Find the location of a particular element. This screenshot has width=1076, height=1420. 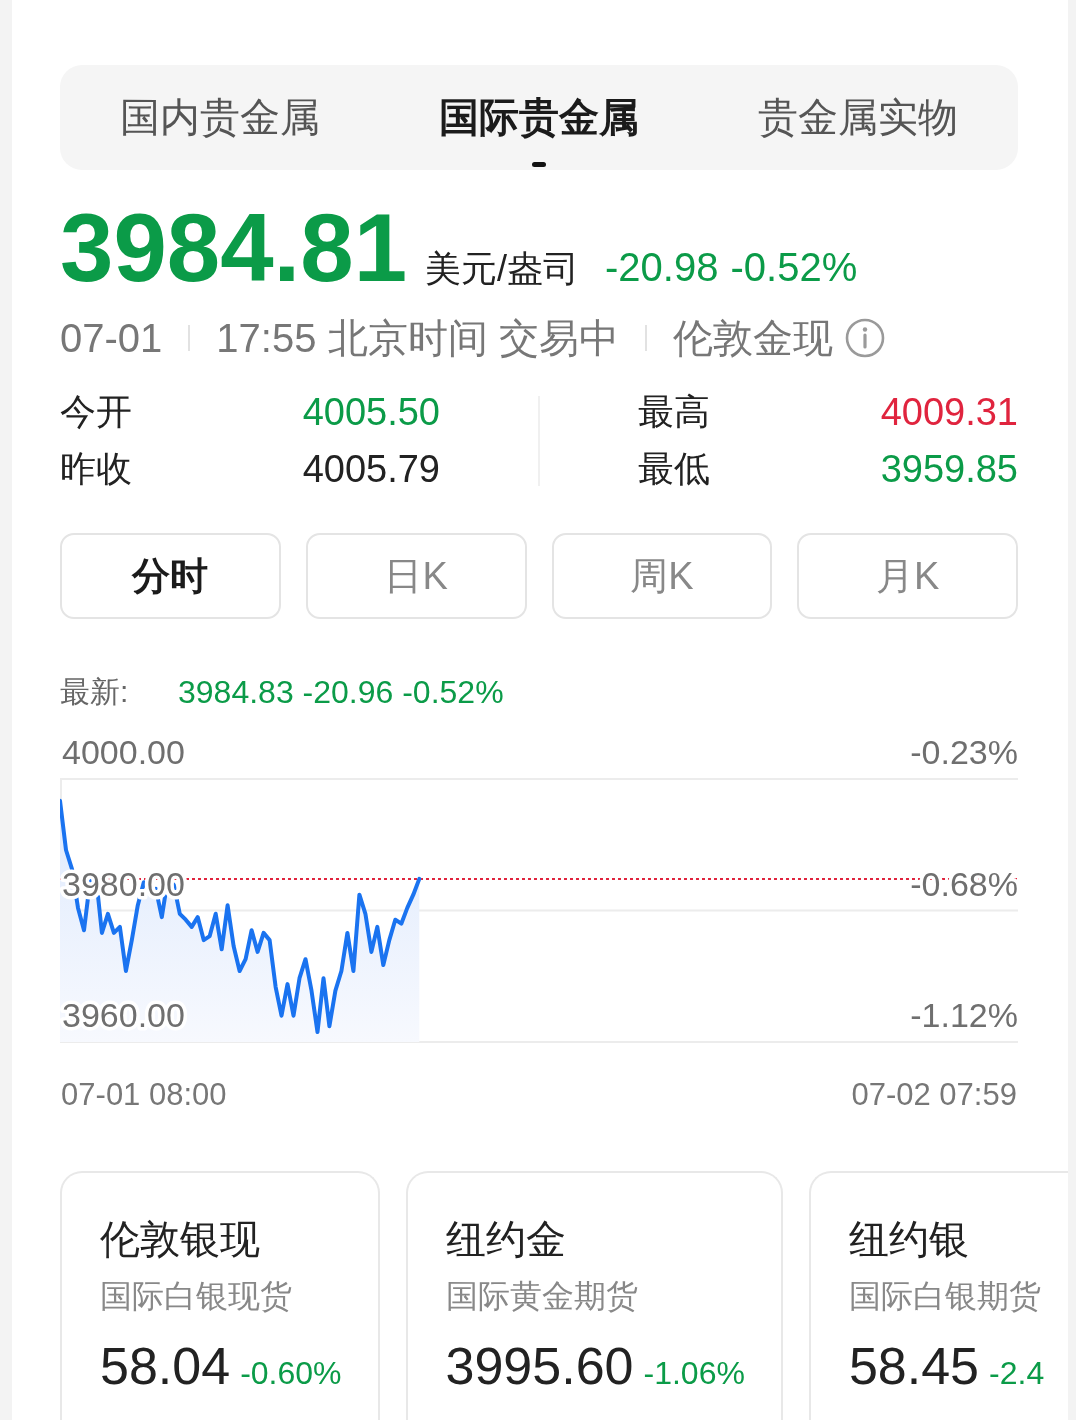

card-subtitle: 国际白银期货 is located at coordinates (945, 1296).